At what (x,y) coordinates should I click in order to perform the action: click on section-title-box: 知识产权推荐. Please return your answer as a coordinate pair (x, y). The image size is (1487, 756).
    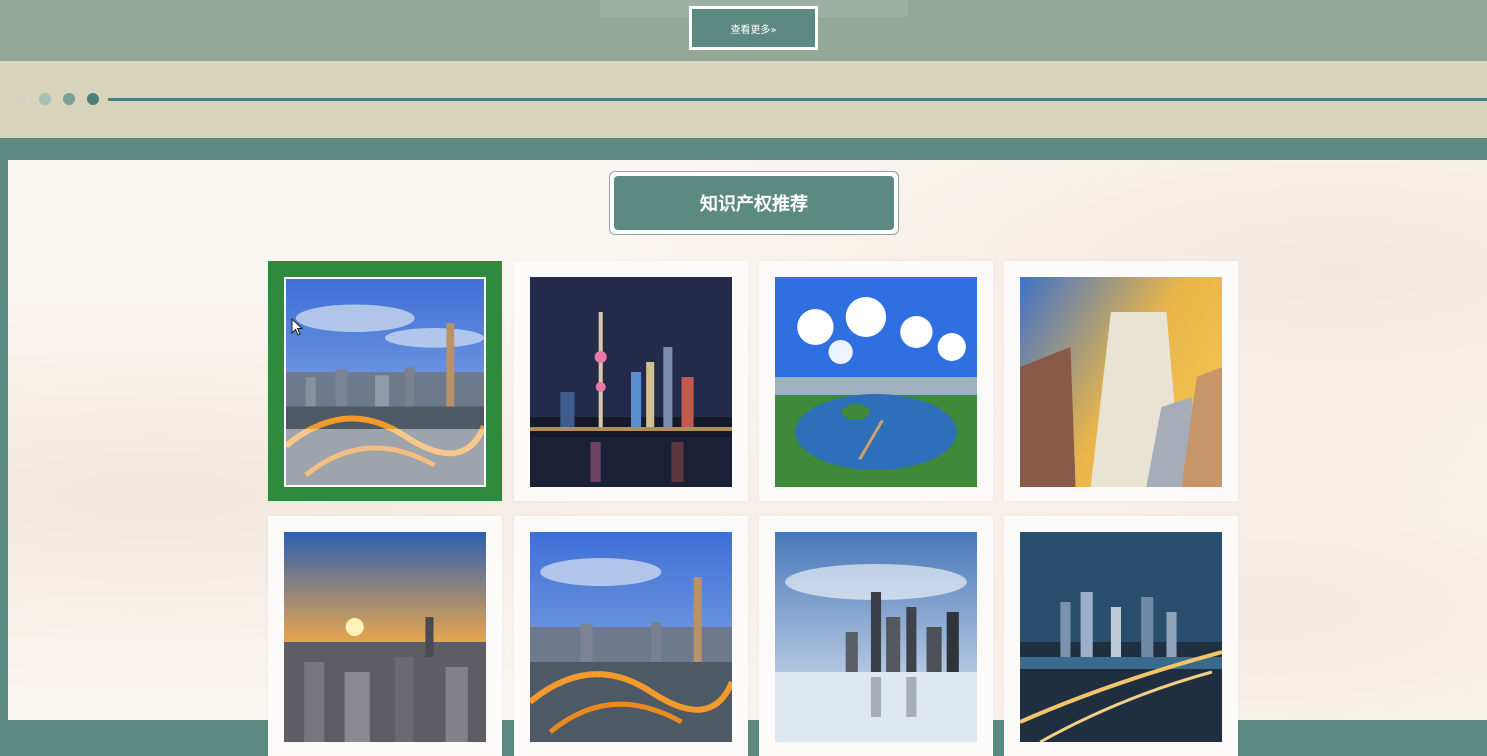
    Looking at the image, I should click on (754, 203).